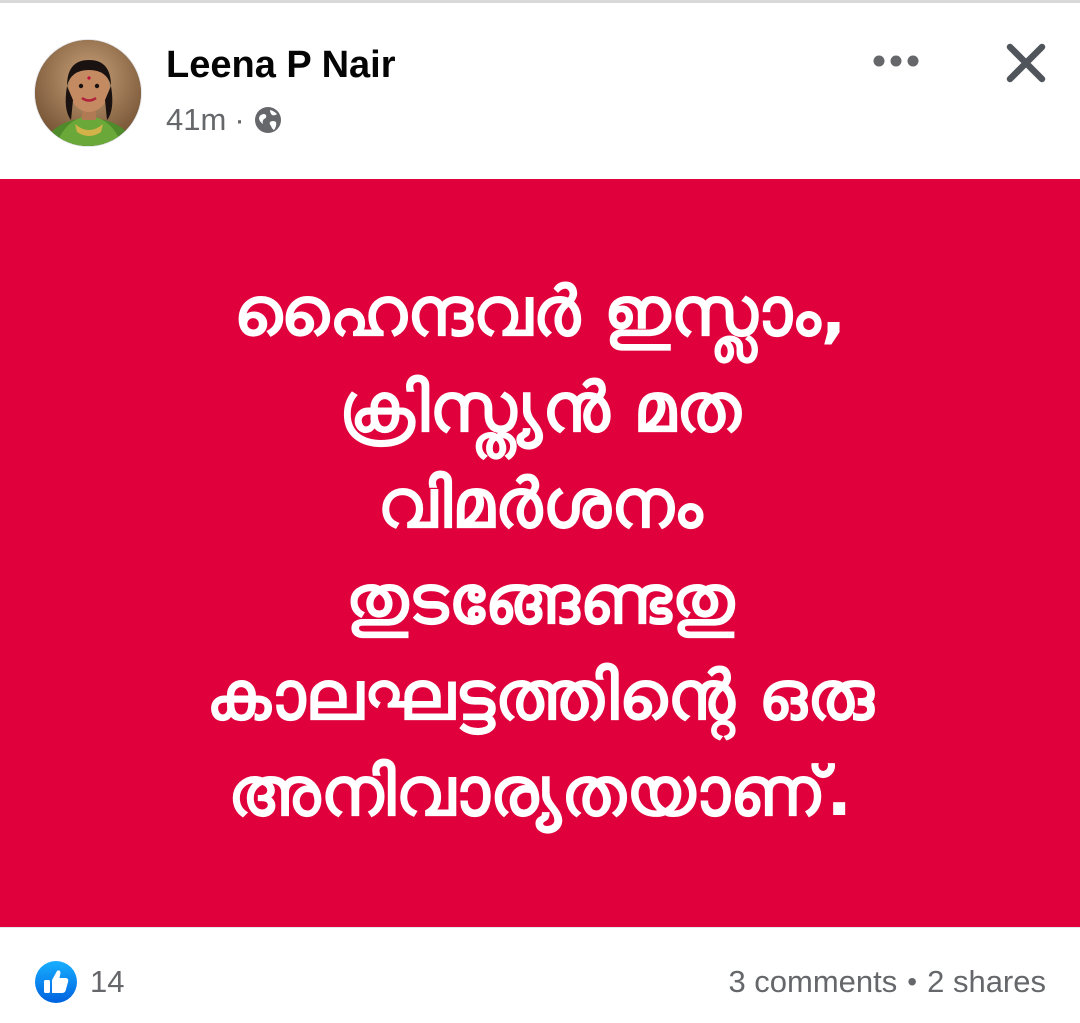 Image resolution: width=1080 pixels, height=1023 pixels. I want to click on post-timestamp: 41m, so click(196, 120).